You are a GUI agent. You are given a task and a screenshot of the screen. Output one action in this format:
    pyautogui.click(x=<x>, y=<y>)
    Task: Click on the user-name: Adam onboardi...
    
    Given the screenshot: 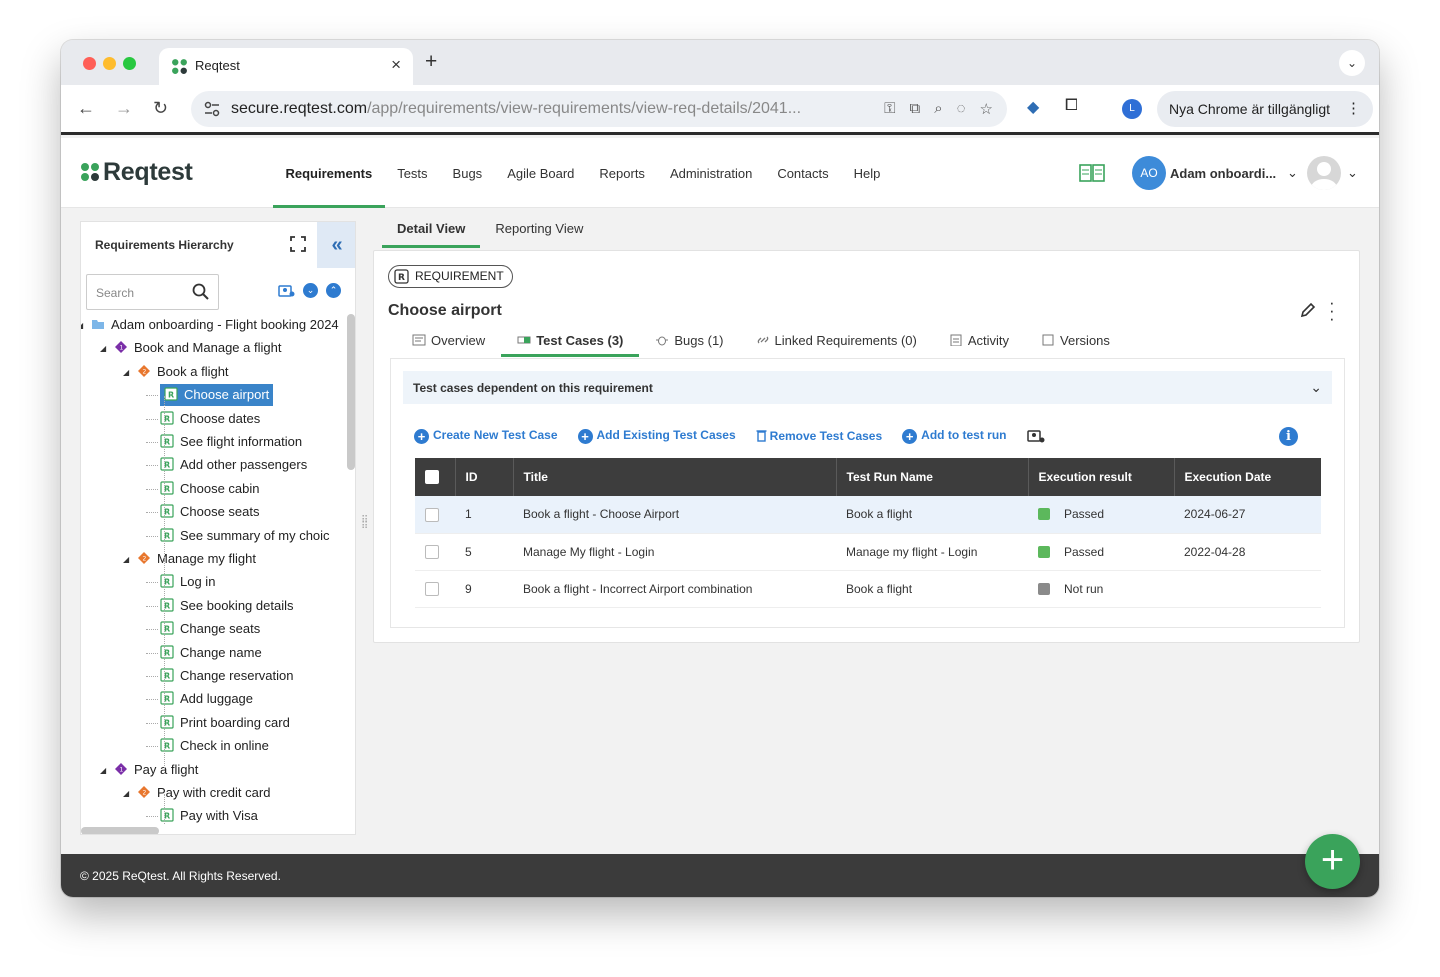 What is the action you would take?
    pyautogui.click(x=1223, y=173)
    